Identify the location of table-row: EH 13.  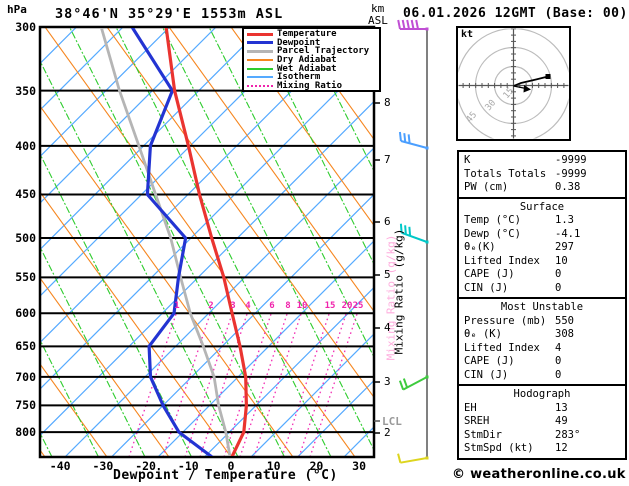
(542, 409).